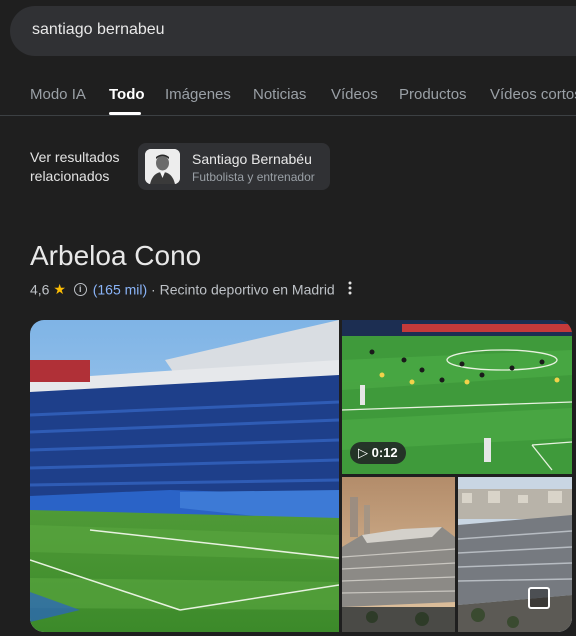 This screenshot has height=636, width=576. What do you see at coordinates (354, 94) in the screenshot?
I see `tab-videos: Vídeos` at bounding box center [354, 94].